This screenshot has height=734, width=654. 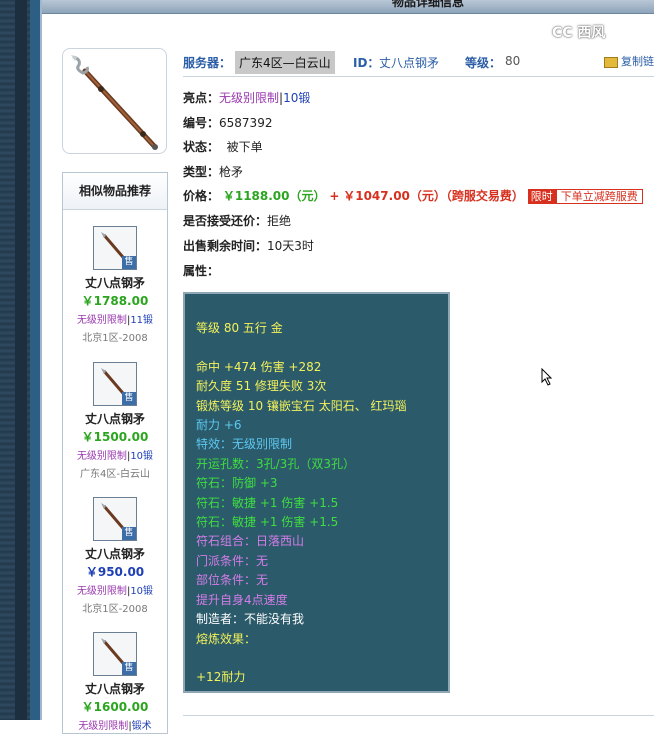 I want to click on similar-item-tags: 无级别限制|11锻, so click(x=115, y=318).